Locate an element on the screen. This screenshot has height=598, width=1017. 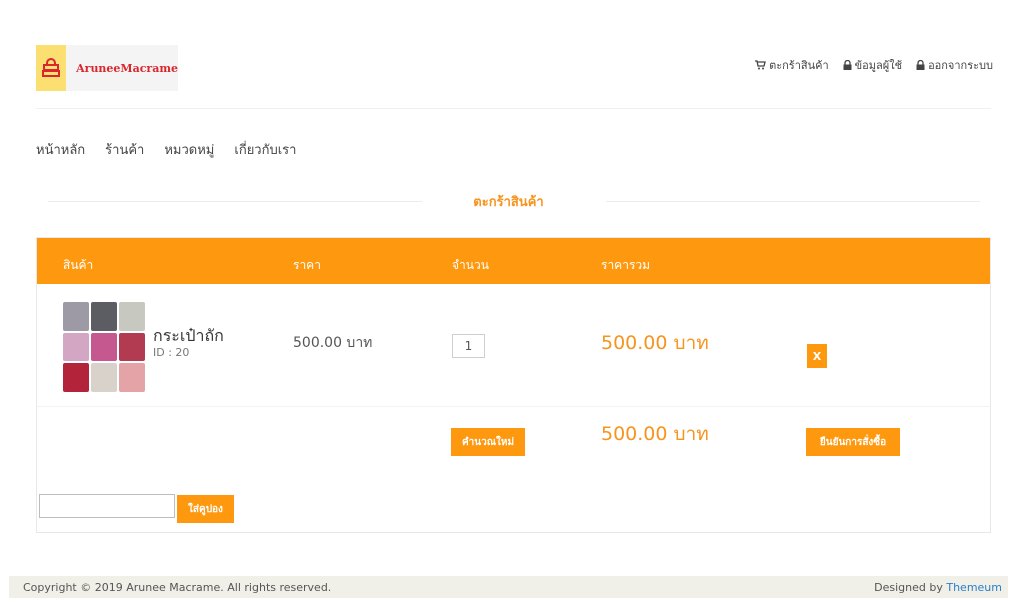
nav-shop: ร้านค้า is located at coordinates (124, 149).